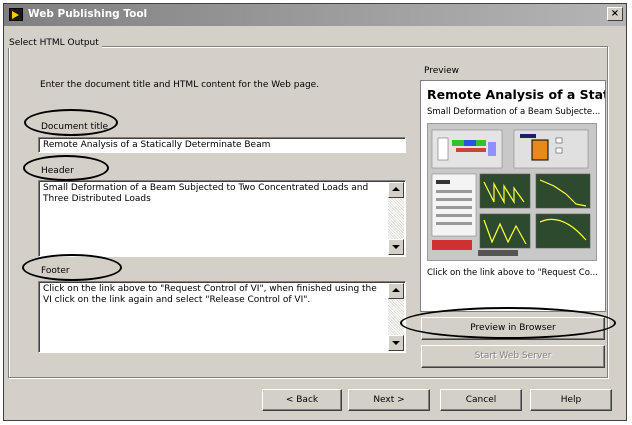 The width and height of the screenshot is (632, 425). I want to click on annotation-circle-footer, so click(72, 267).